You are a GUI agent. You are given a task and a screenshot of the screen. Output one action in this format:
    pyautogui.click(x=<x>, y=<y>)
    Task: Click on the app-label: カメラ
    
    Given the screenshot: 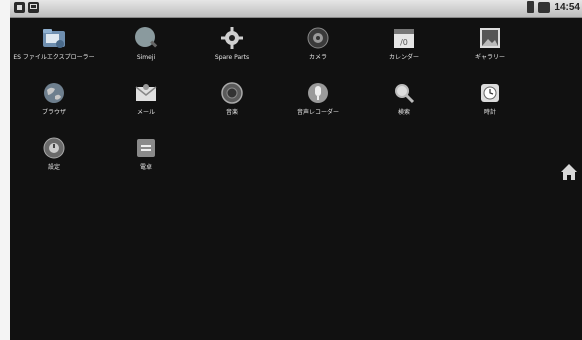 What is the action you would take?
    pyautogui.click(x=317, y=57)
    